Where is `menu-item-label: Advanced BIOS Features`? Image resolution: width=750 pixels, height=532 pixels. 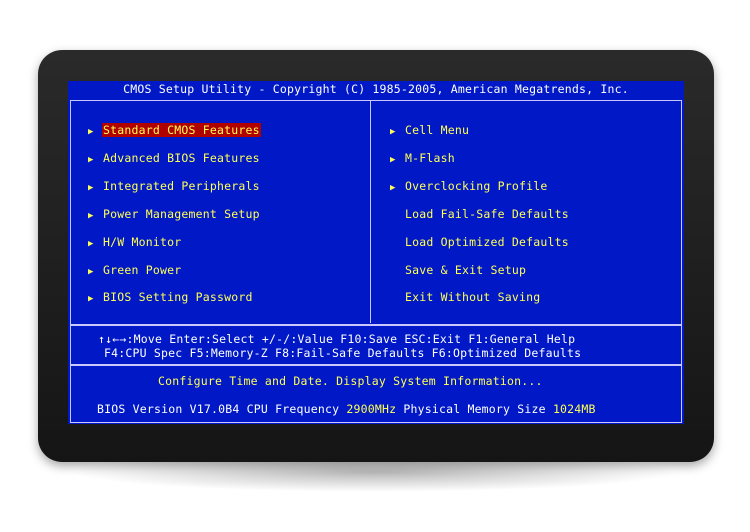
menu-item-label: Advanced BIOS Features is located at coordinates (181, 158).